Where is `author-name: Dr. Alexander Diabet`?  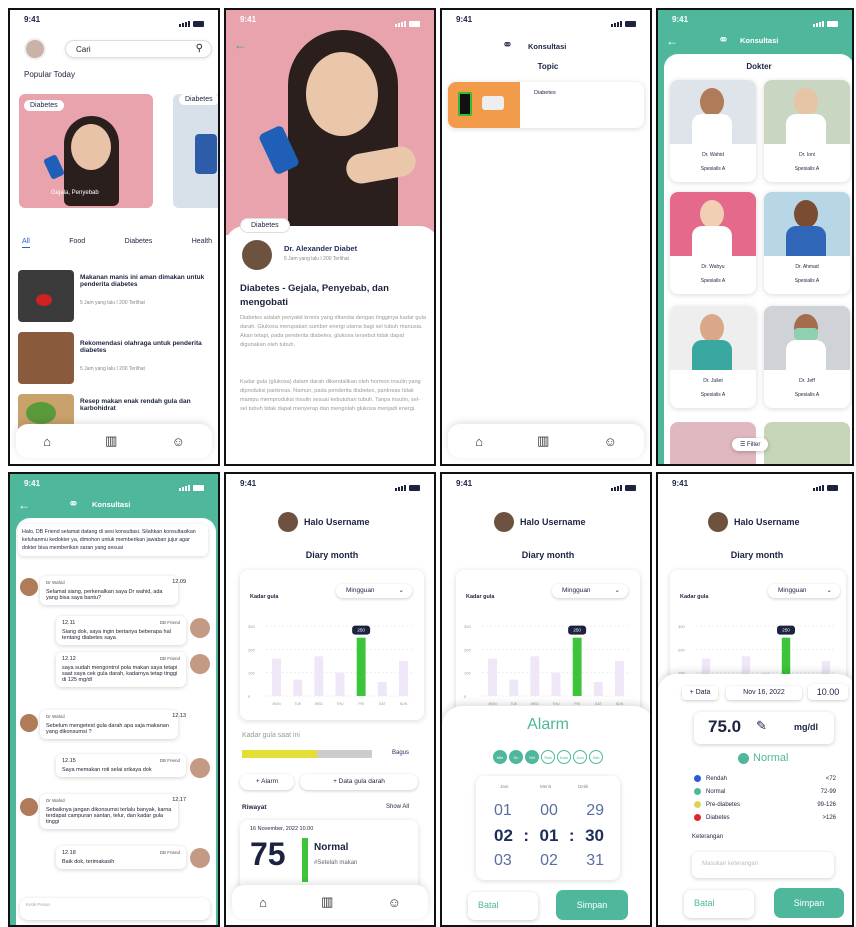 author-name: Dr. Alexander Diabet is located at coordinates (321, 248).